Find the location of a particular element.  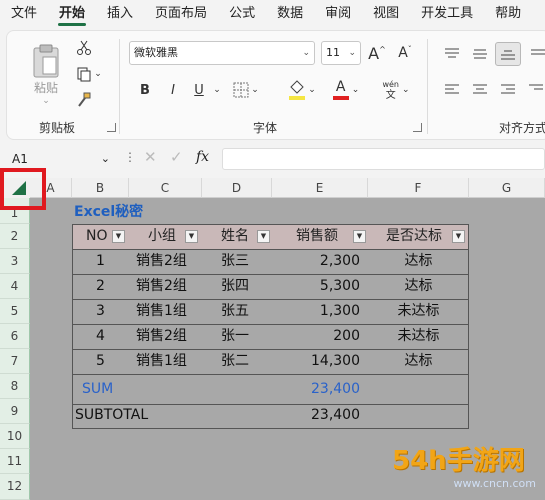

menu-data: 数据 is located at coordinates (290, 14).